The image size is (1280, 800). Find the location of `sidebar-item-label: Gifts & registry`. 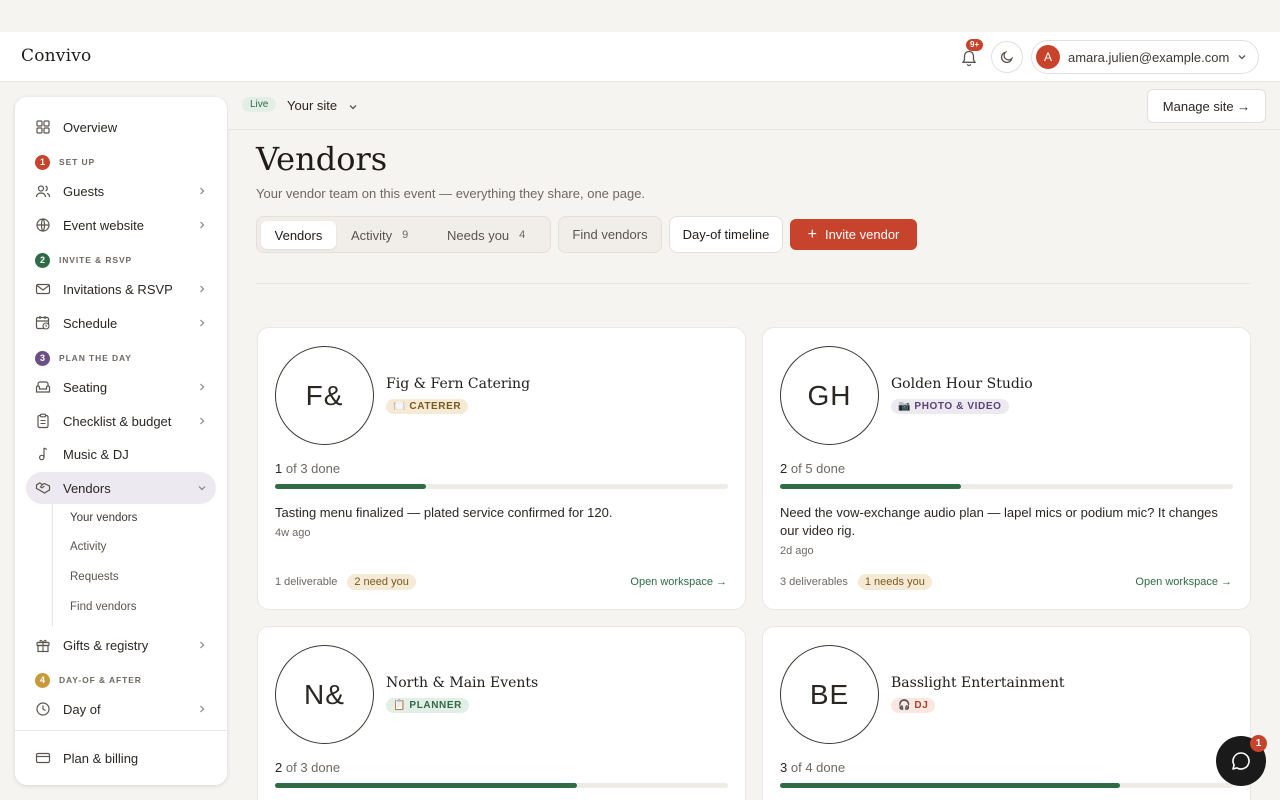

sidebar-item-label: Gifts & registry is located at coordinates (106, 645).